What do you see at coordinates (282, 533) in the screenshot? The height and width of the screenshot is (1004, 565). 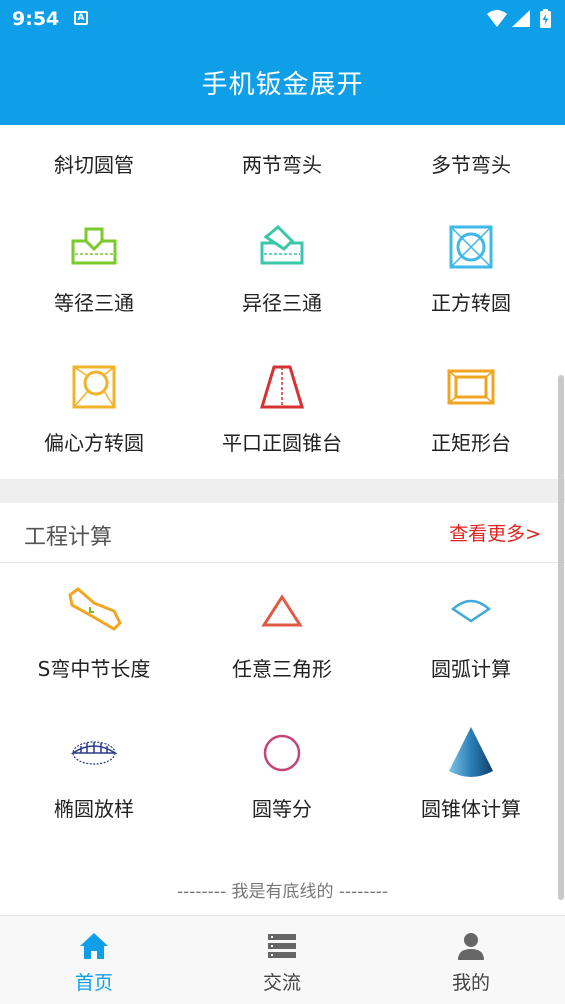 I see `calc-section-header: 工程计算 查看更多>` at bounding box center [282, 533].